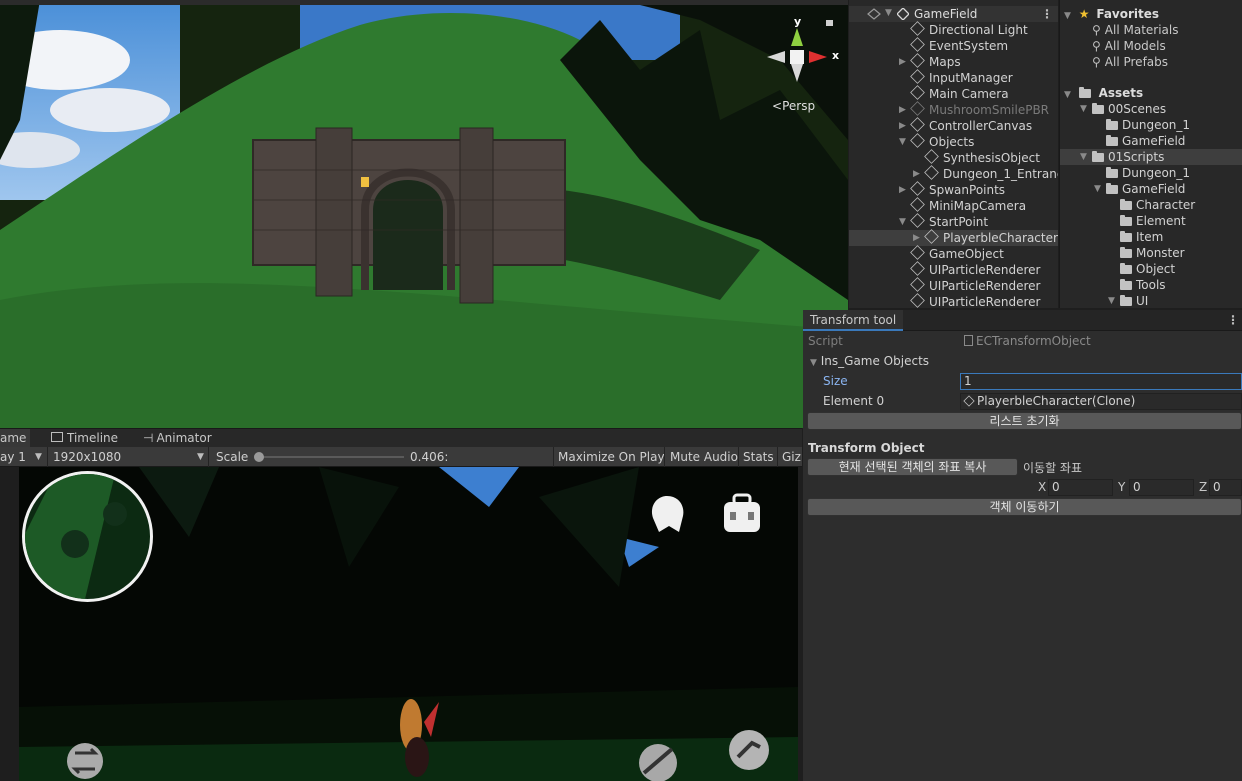 The image size is (1242, 781). Describe the element at coordinates (953, 125) in the screenshot. I see `hierarchy-item: ▶ ControllerCanvas` at that location.